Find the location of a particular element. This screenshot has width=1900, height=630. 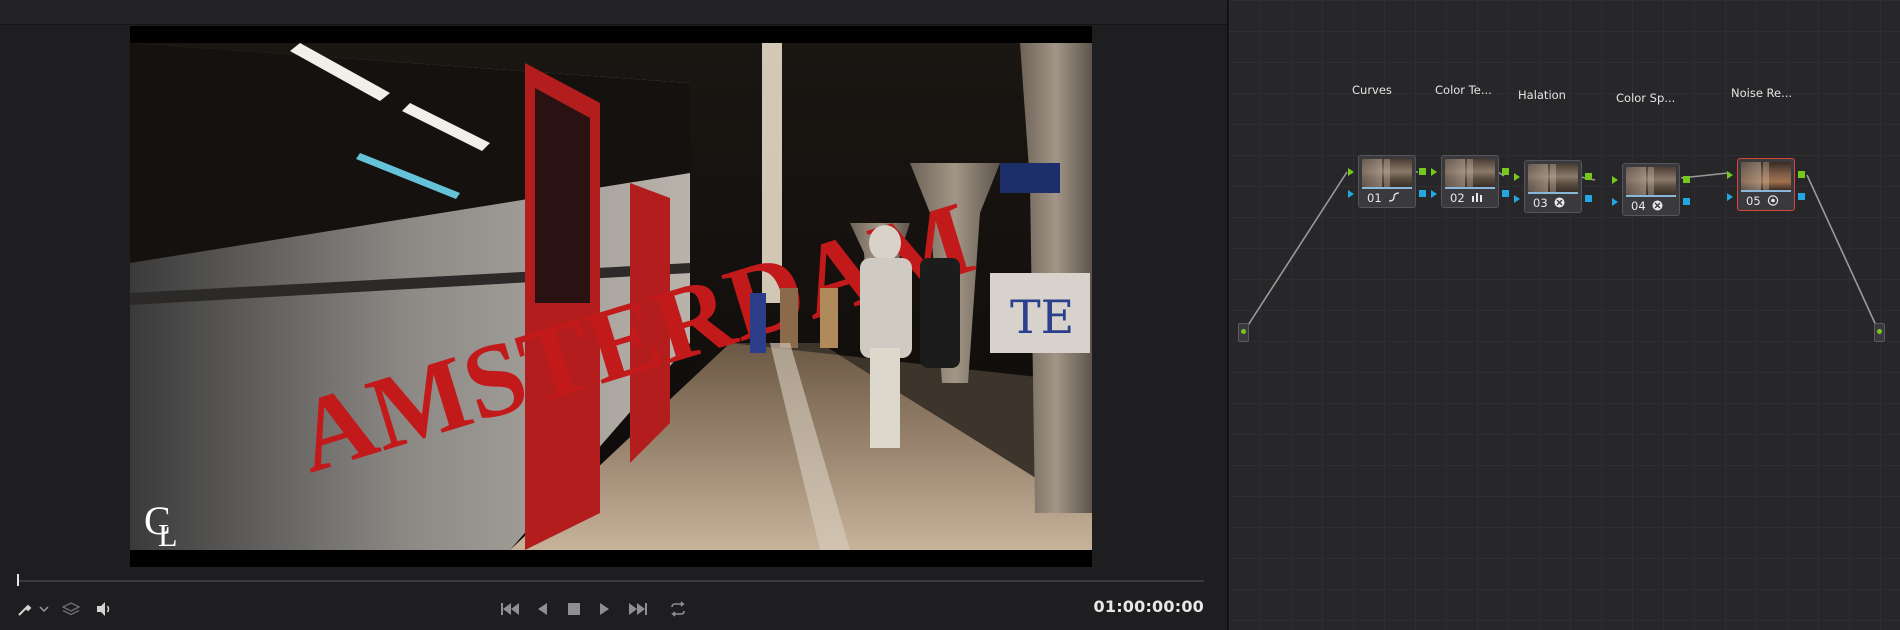

node-number: 01 is located at coordinates (1374, 198).